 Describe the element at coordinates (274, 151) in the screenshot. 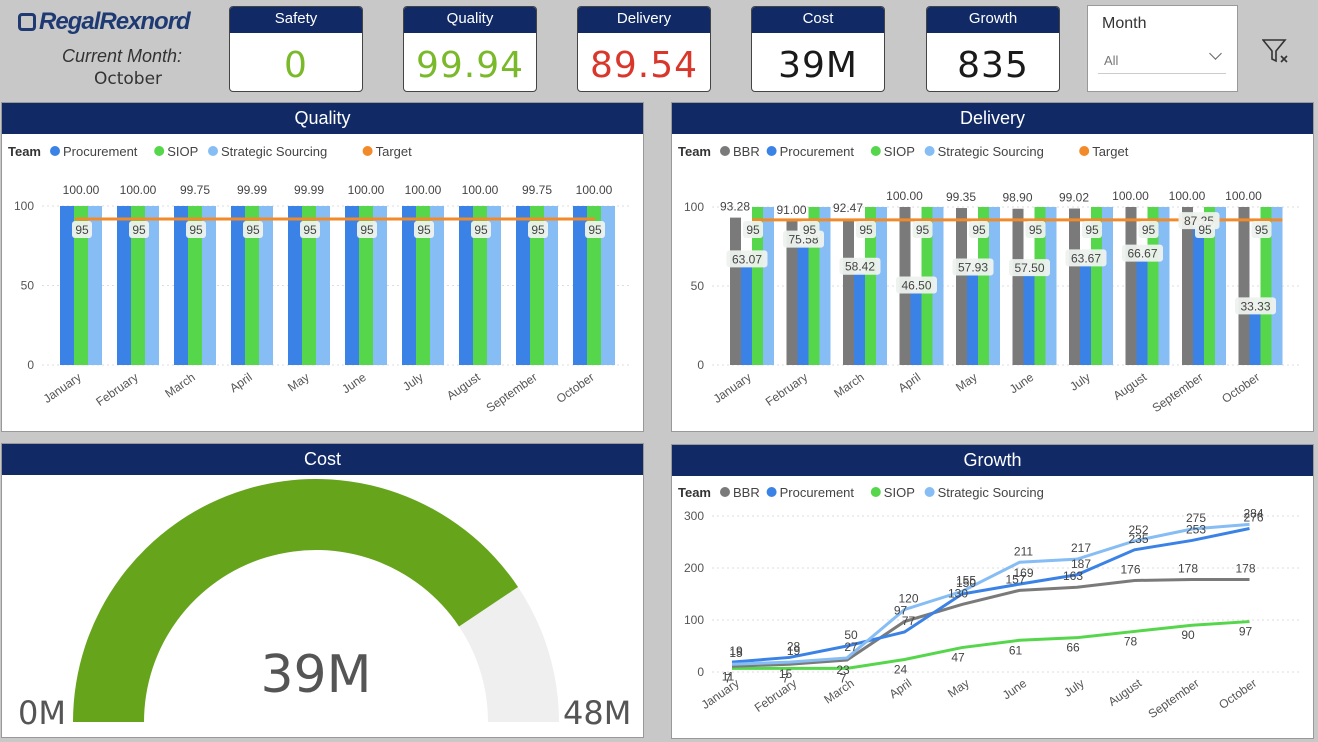

I see `legend-item: Strategic Sourcing` at that location.